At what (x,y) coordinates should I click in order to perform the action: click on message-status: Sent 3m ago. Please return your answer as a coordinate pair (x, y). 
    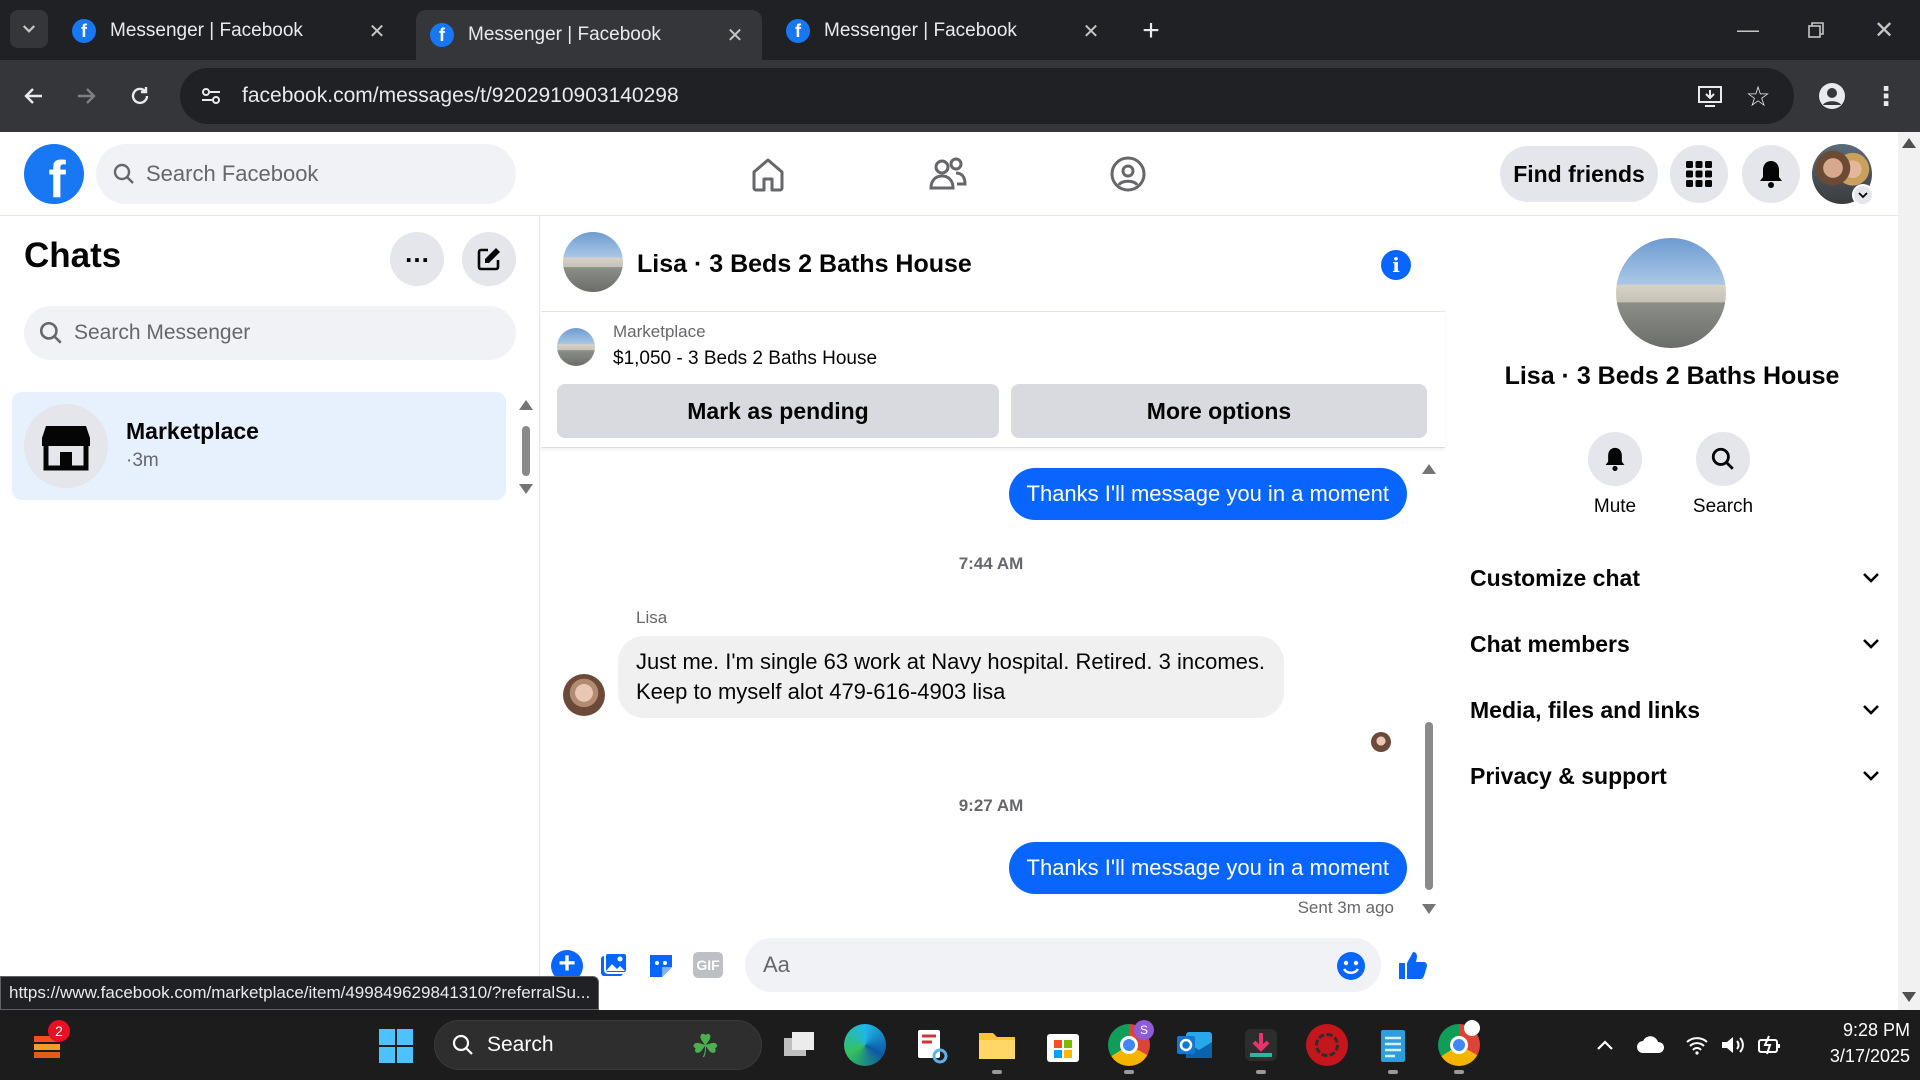
    Looking at the image, I should click on (1345, 907).